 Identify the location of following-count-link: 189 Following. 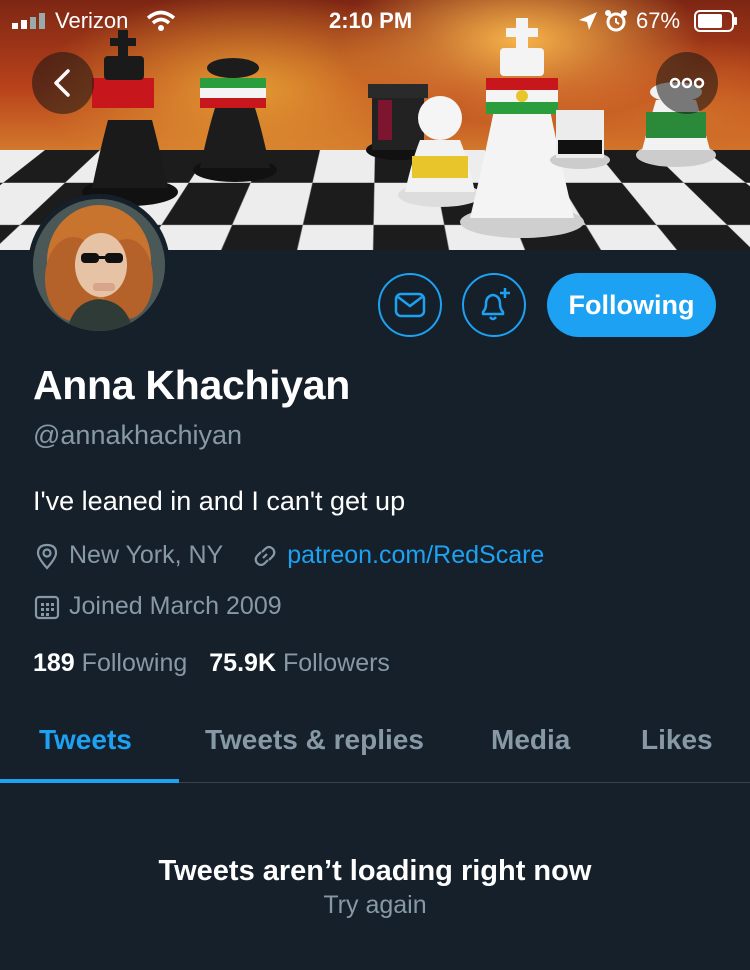
(110, 663).